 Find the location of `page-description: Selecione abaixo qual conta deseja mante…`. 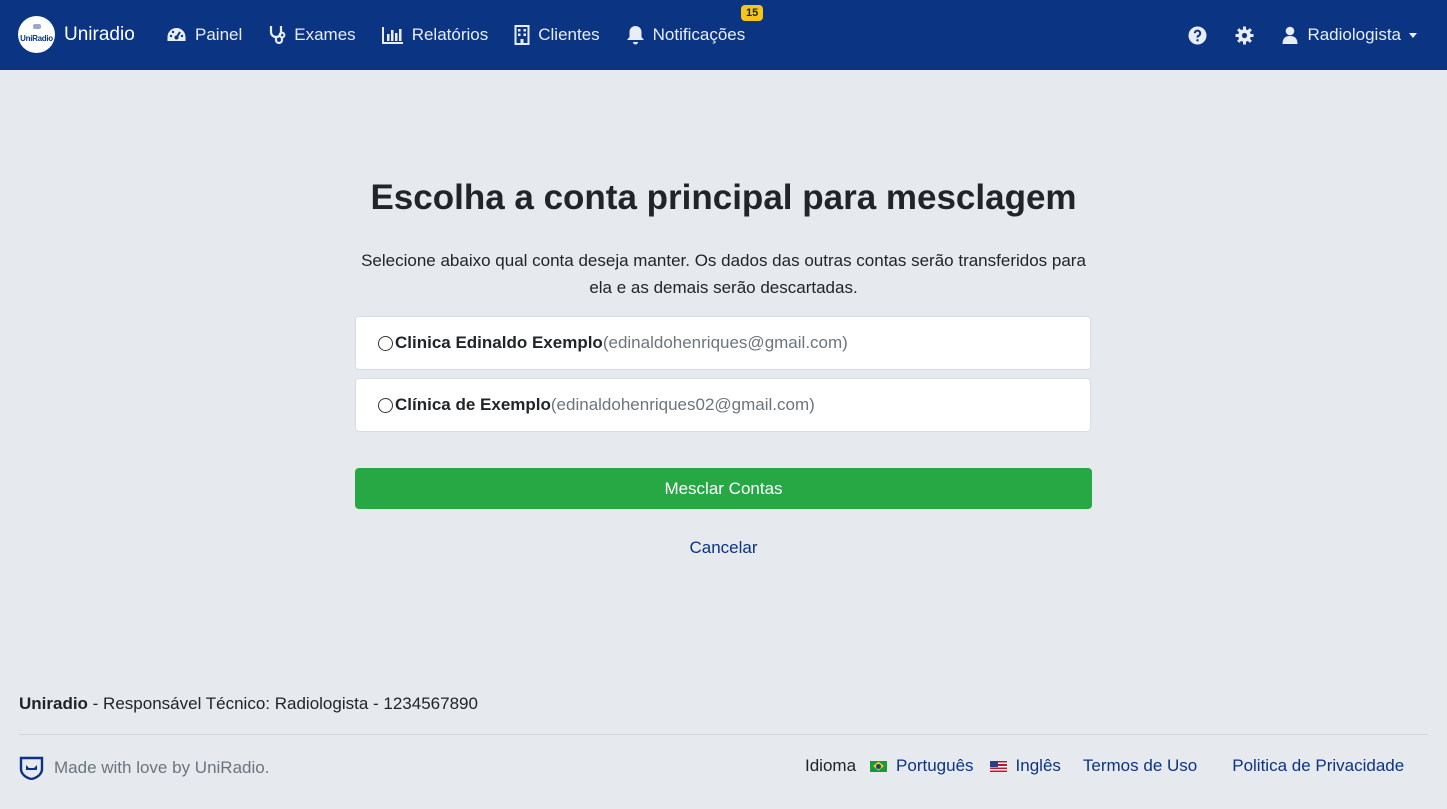

page-description: Selecione abaixo qual conta deseja mante… is located at coordinates (723, 274).